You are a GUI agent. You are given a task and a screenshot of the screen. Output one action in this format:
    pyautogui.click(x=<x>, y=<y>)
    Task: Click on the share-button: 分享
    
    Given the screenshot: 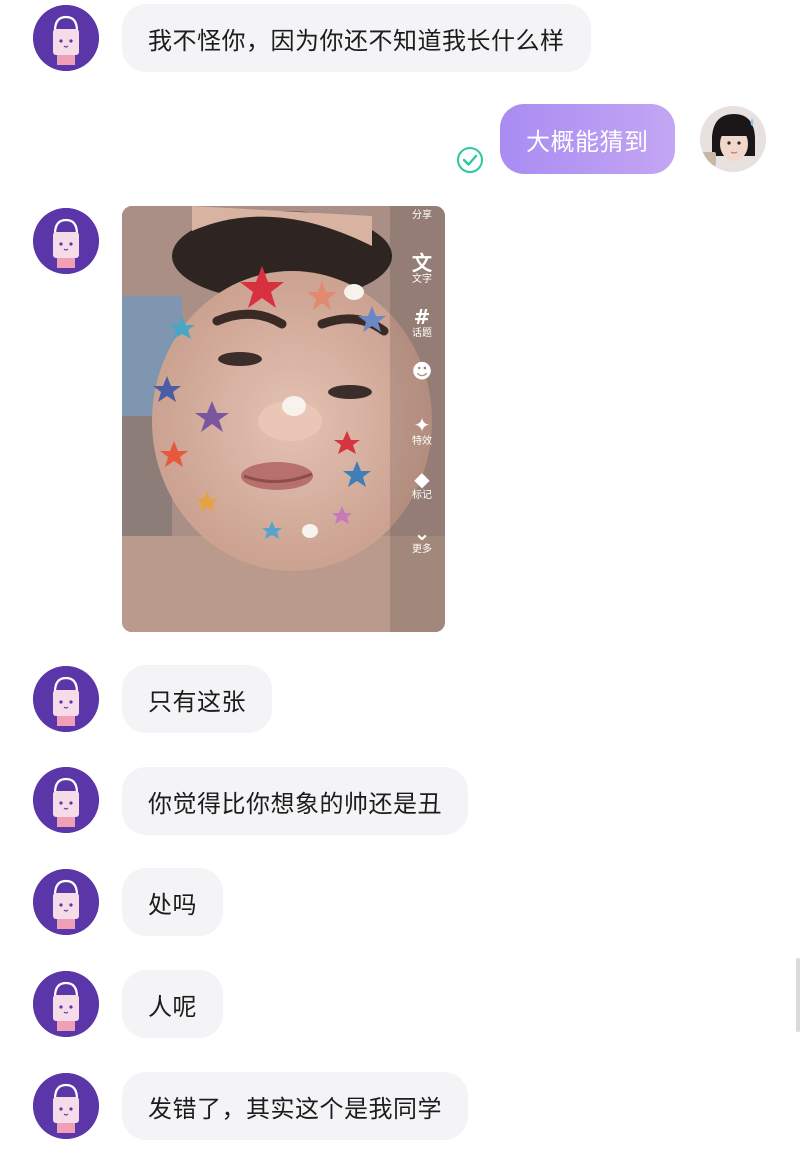 What is the action you would take?
    pyautogui.click(x=422, y=216)
    